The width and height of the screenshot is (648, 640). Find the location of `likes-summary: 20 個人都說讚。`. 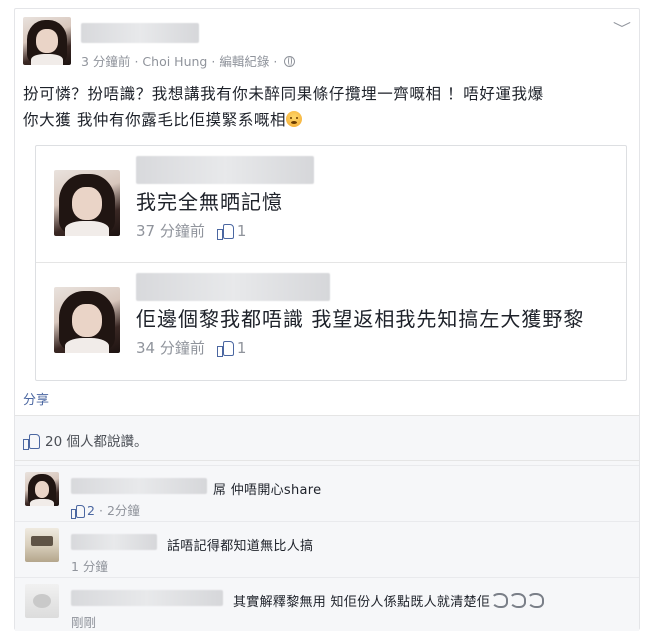

likes-summary: 20 個人都說讚。 is located at coordinates (85, 440).